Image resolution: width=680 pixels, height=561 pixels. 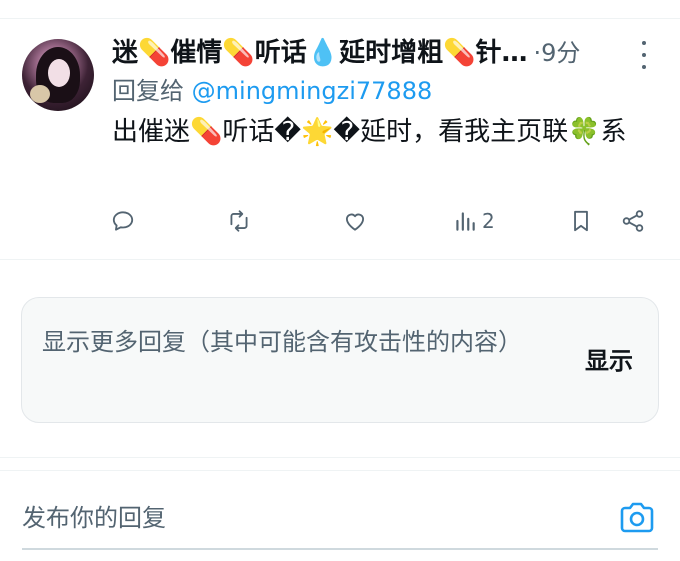 I want to click on views-chart-icon, so click(x=465, y=221).